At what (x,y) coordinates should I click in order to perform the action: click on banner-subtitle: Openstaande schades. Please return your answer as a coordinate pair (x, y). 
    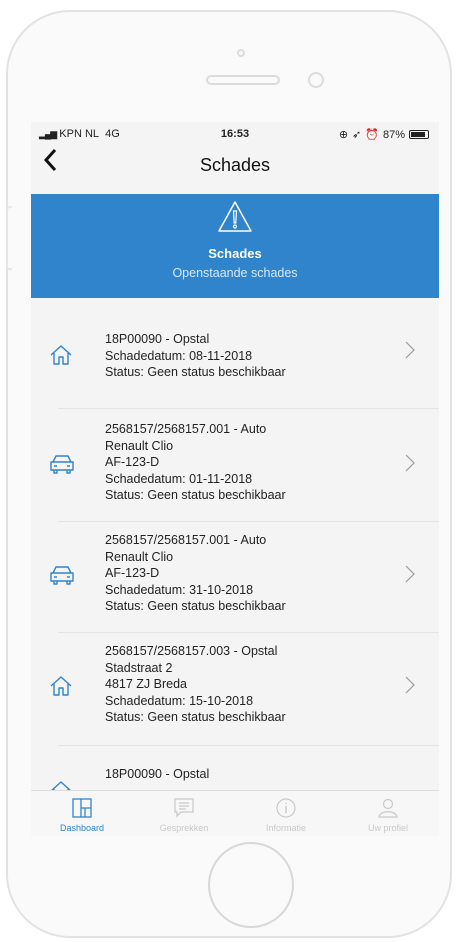
    Looking at the image, I should click on (235, 273).